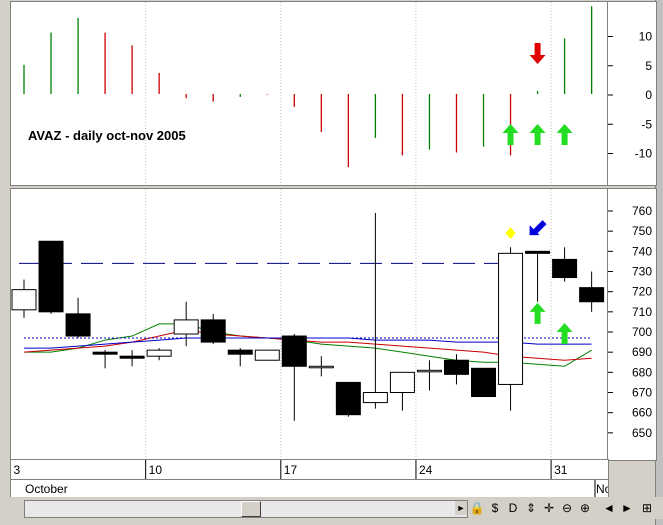 Image resolution: width=663 pixels, height=525 pixels. I want to click on y-tick-label: 0, so click(648, 95).